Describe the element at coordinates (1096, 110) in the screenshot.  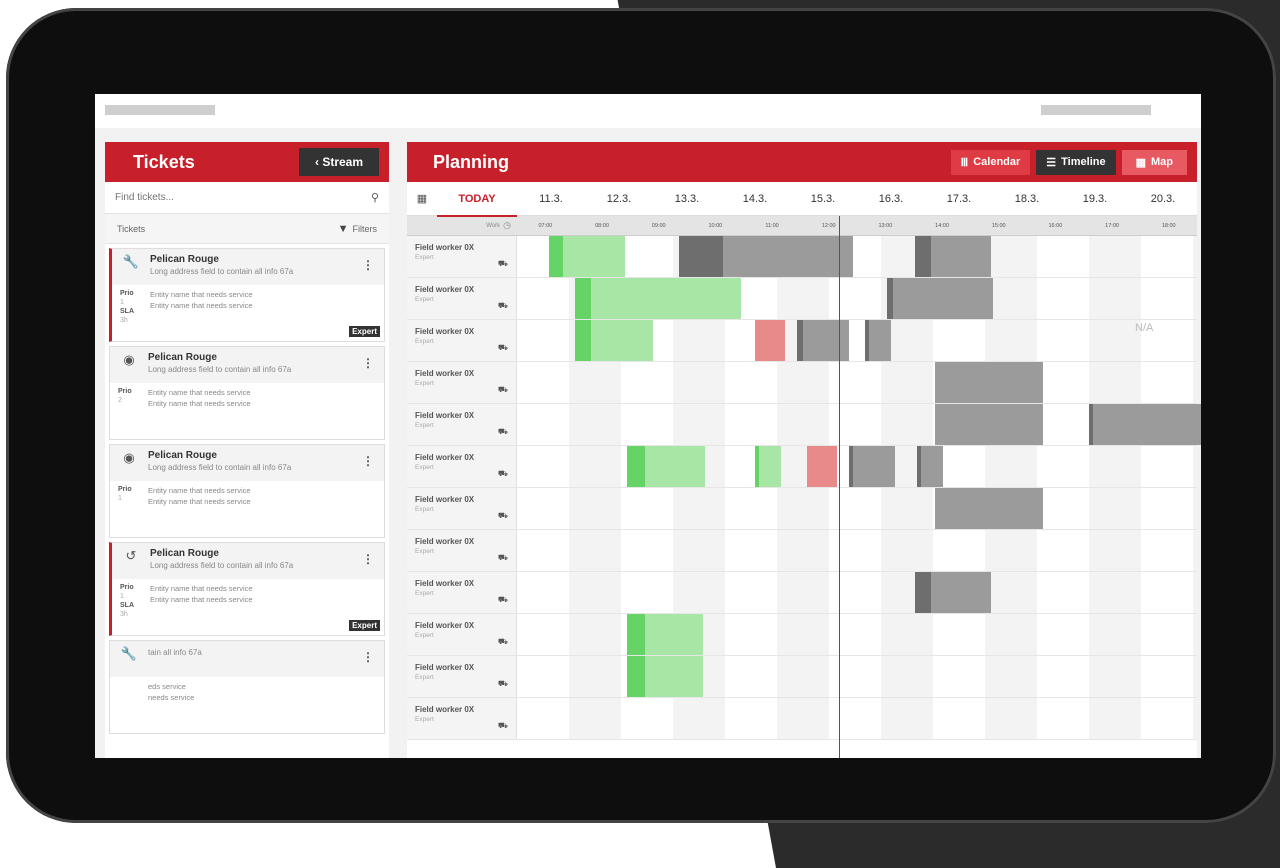
I see `topbar-placeholder-right` at that location.